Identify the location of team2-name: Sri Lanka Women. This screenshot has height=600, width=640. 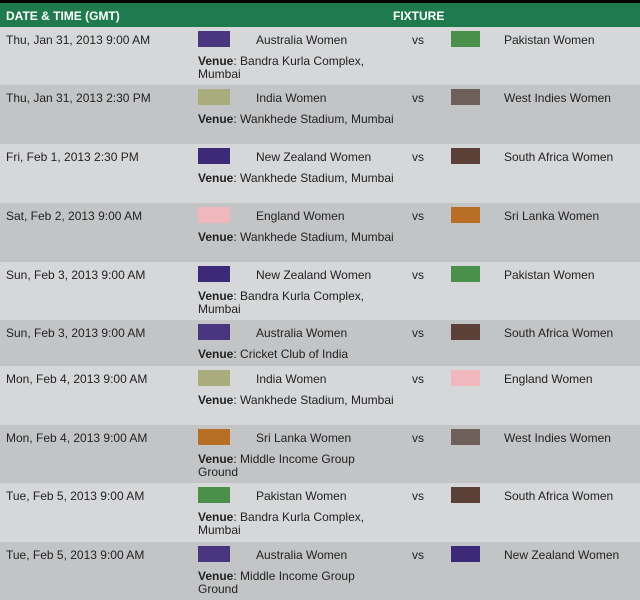
(551, 216).